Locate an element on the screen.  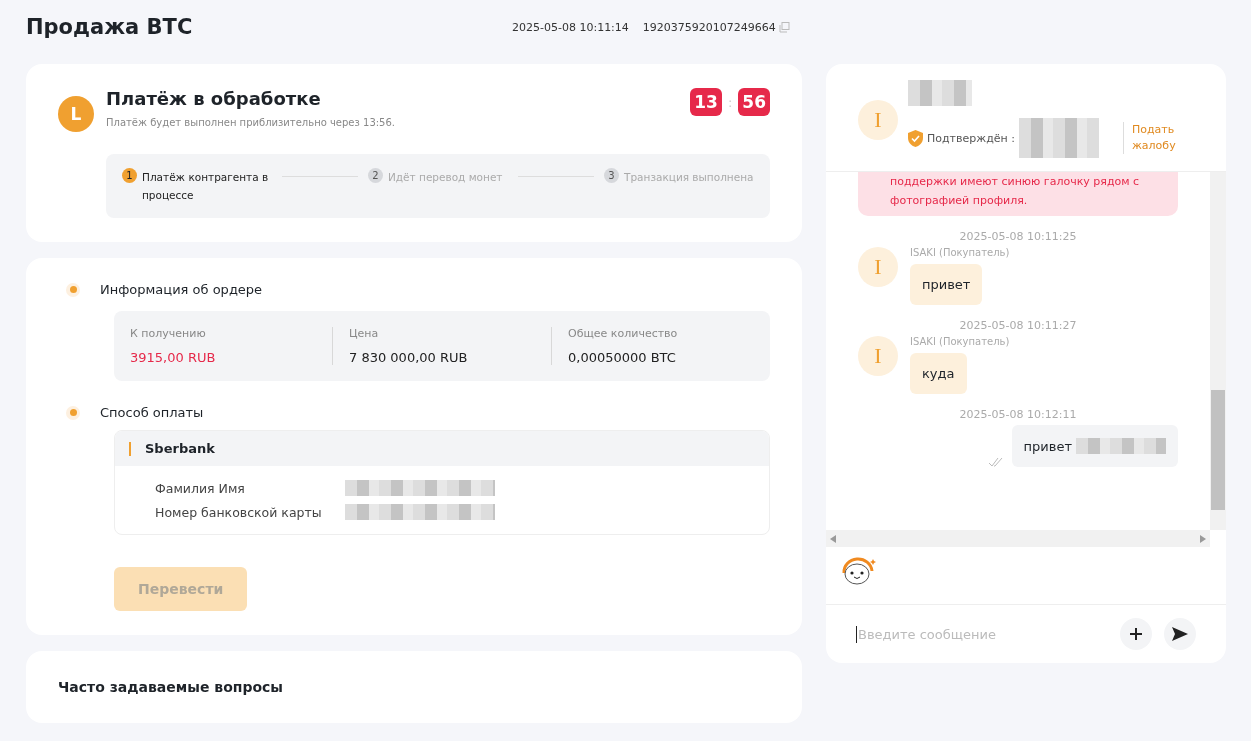
message-time: 2025-05-08 10:11:25 is located at coordinates (1018, 236).